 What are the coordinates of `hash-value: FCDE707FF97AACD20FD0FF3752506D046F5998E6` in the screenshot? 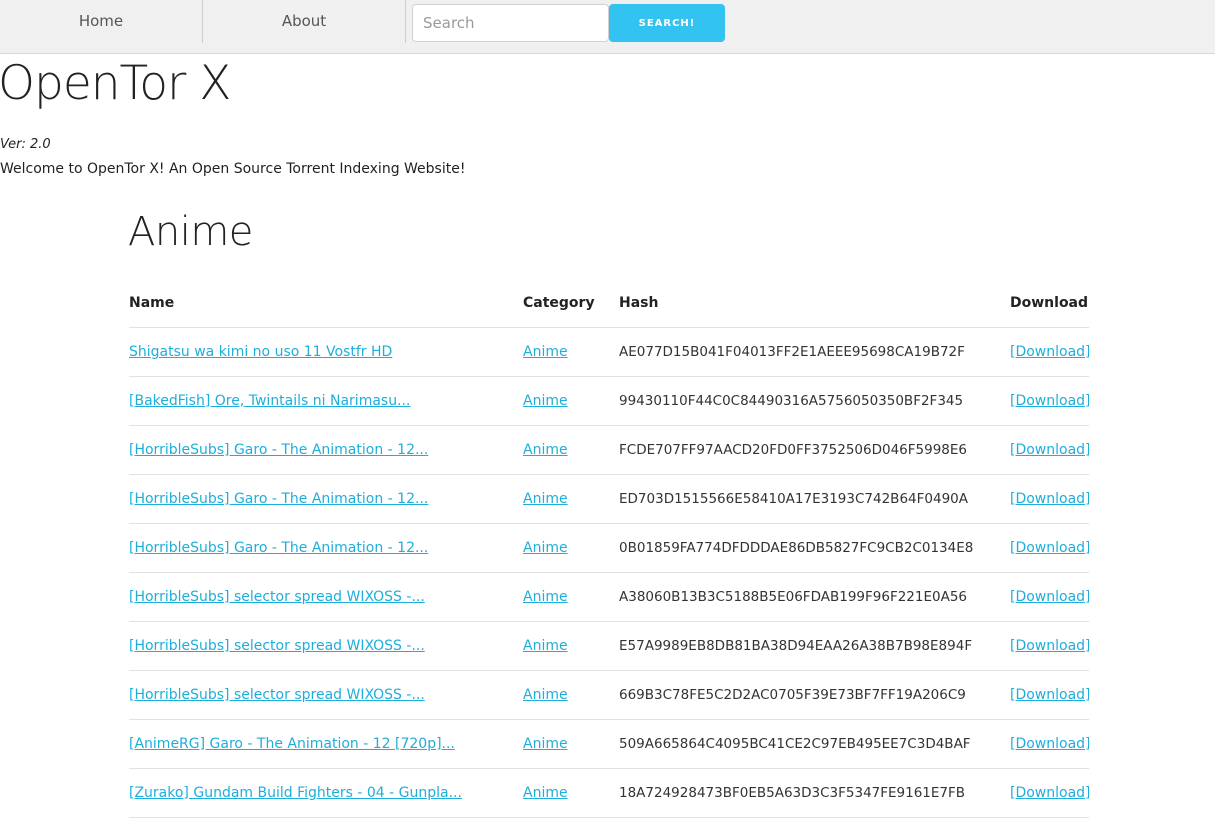 It's located at (814, 450).